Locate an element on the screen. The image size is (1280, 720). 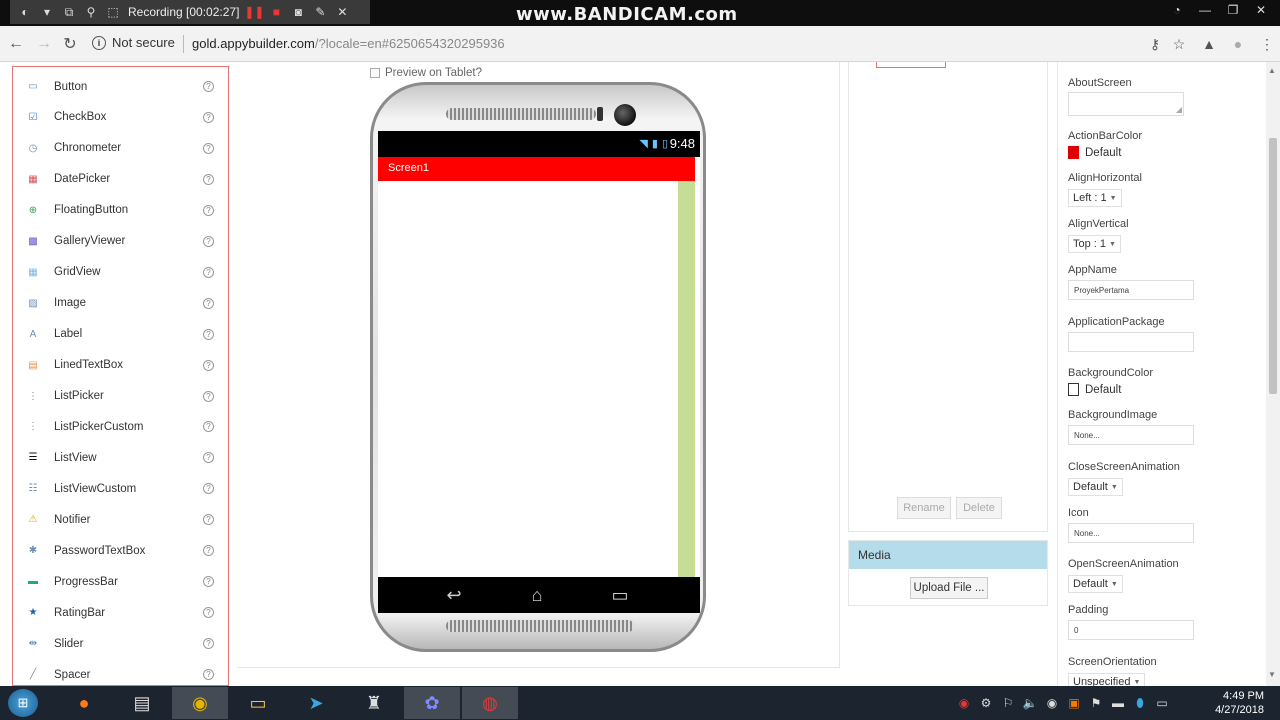
firefox-icon: ● is located at coordinates (84, 703).